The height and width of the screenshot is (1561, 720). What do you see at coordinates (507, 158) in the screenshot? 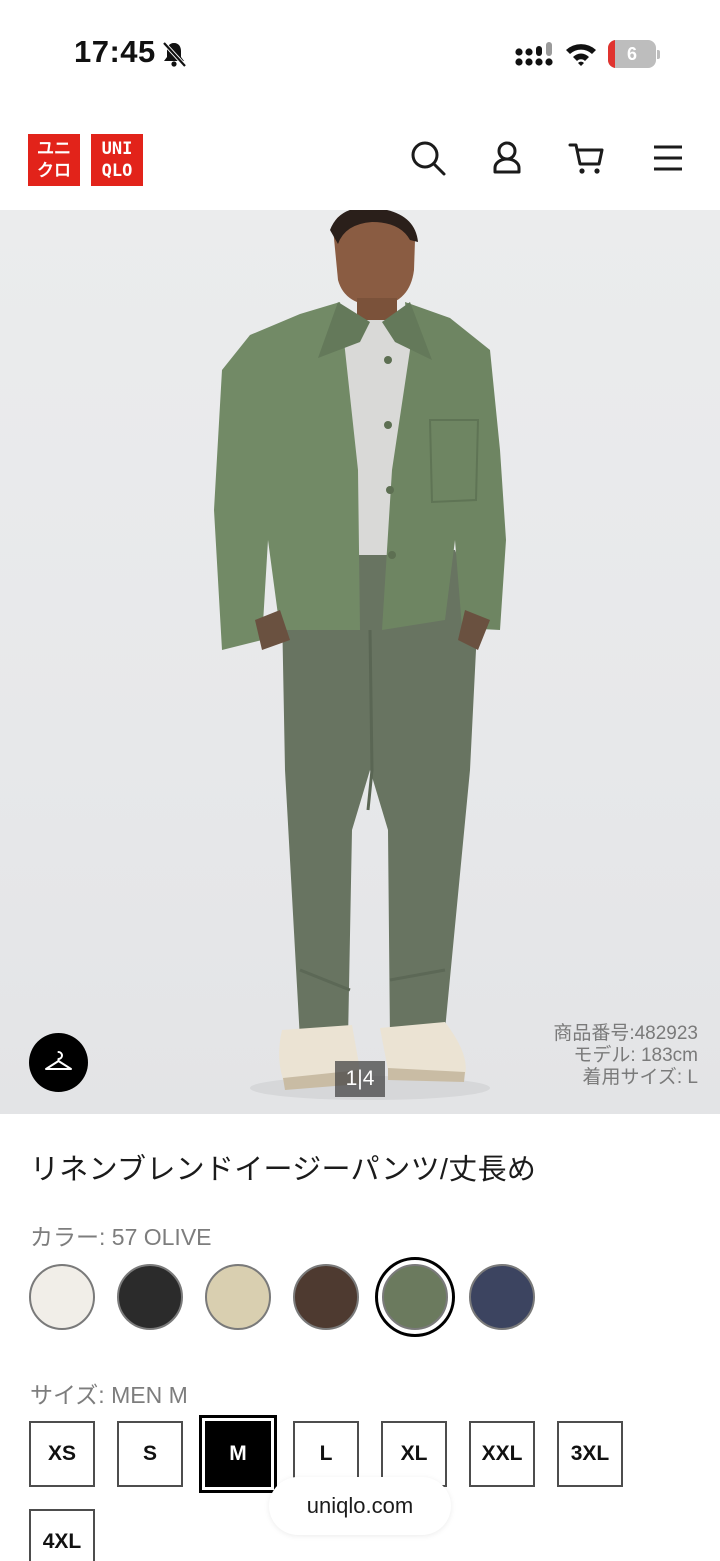
I see `account-icon` at bounding box center [507, 158].